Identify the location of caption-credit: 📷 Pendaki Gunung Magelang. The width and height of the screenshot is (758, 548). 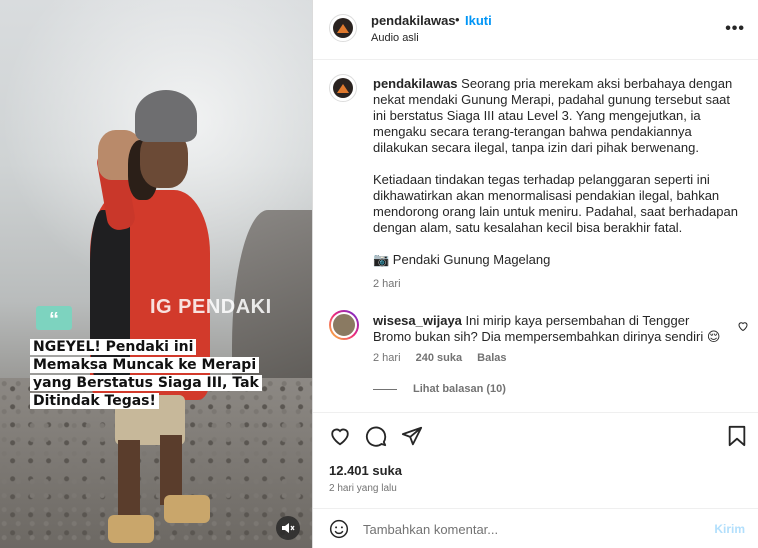
(462, 259).